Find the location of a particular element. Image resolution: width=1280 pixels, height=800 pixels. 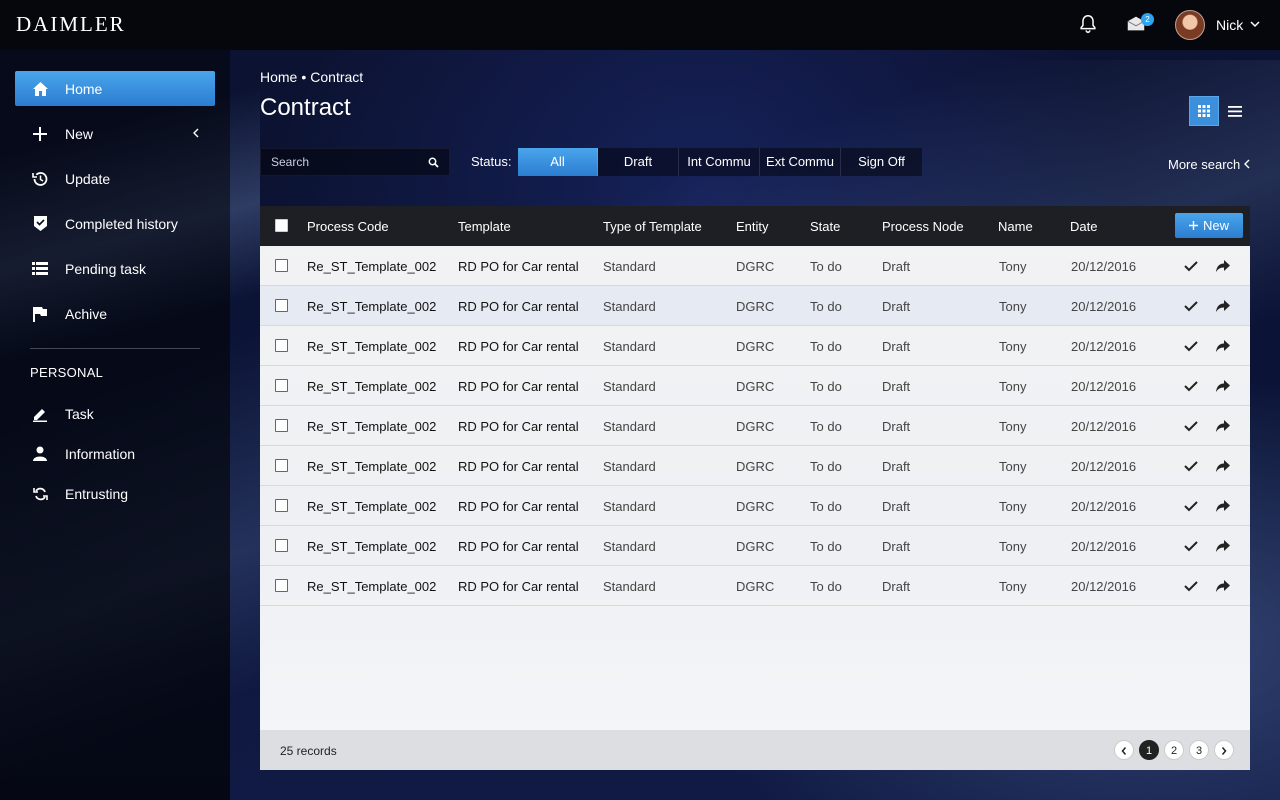

more-search-link: More search is located at coordinates (1204, 164).